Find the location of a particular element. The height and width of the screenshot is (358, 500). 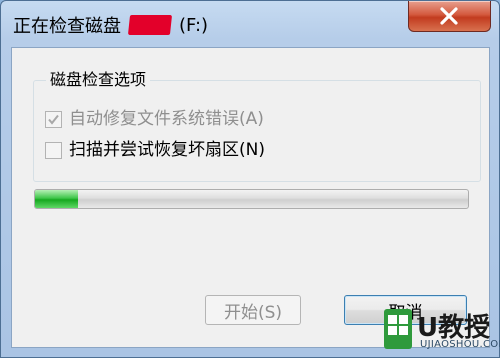

start-button: 开始(S) is located at coordinates (253, 310).